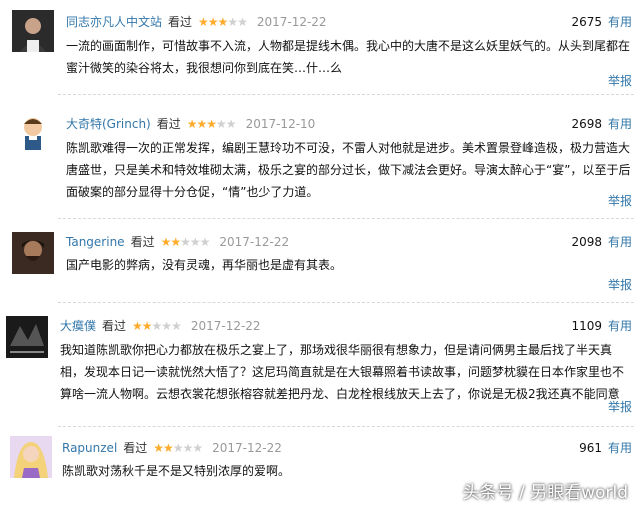  Describe the element at coordinates (586, 22) in the screenshot. I see `useful-count: 2675` at that location.